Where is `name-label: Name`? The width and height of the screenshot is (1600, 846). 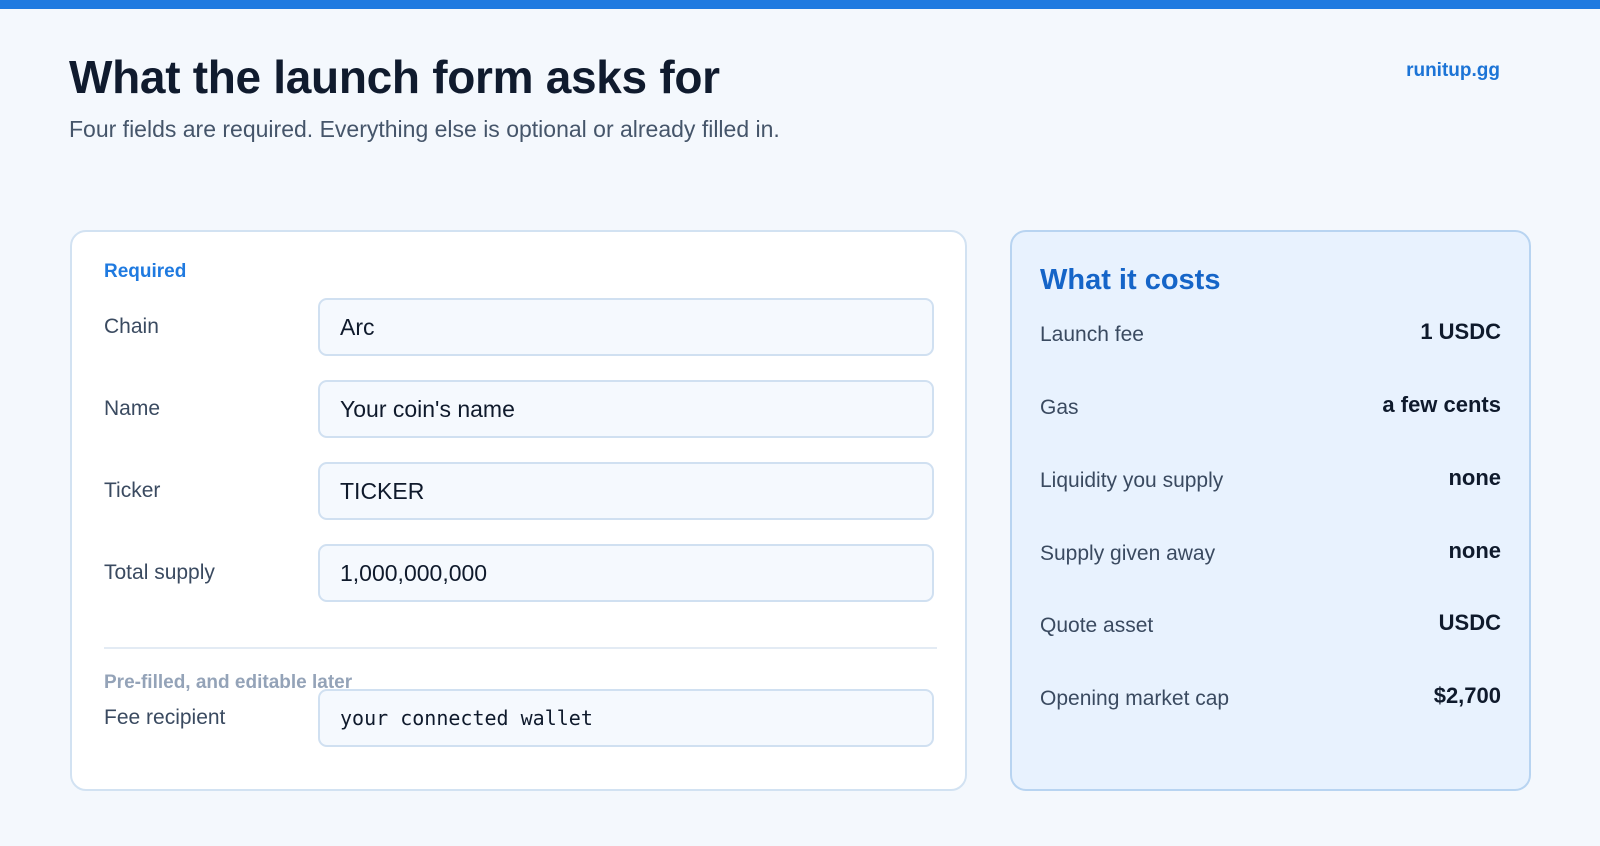 name-label: Name is located at coordinates (132, 408).